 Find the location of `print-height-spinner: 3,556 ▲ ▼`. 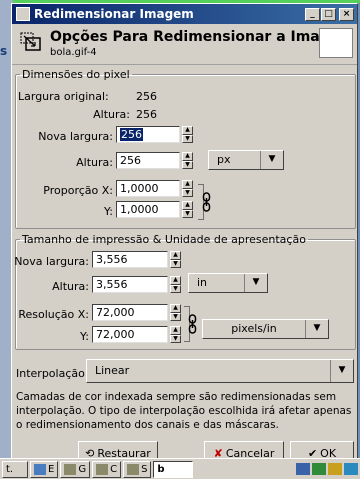

print-height-spinner: 3,556 ▲ ▼ is located at coordinates (136, 284).